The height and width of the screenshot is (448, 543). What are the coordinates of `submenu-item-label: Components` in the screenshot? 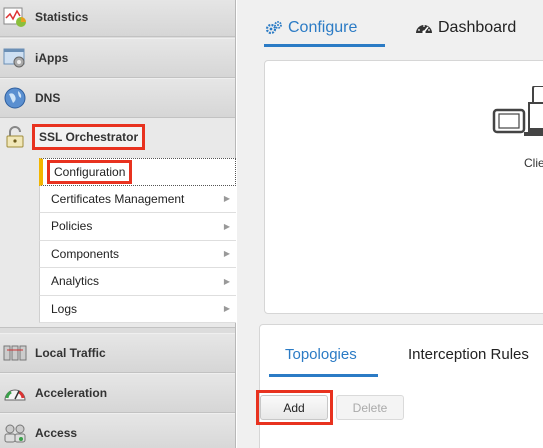 It's located at (85, 253).